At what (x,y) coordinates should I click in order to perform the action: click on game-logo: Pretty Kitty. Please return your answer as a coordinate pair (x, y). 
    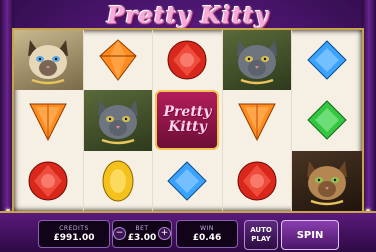
    Looking at the image, I should click on (188, 15).